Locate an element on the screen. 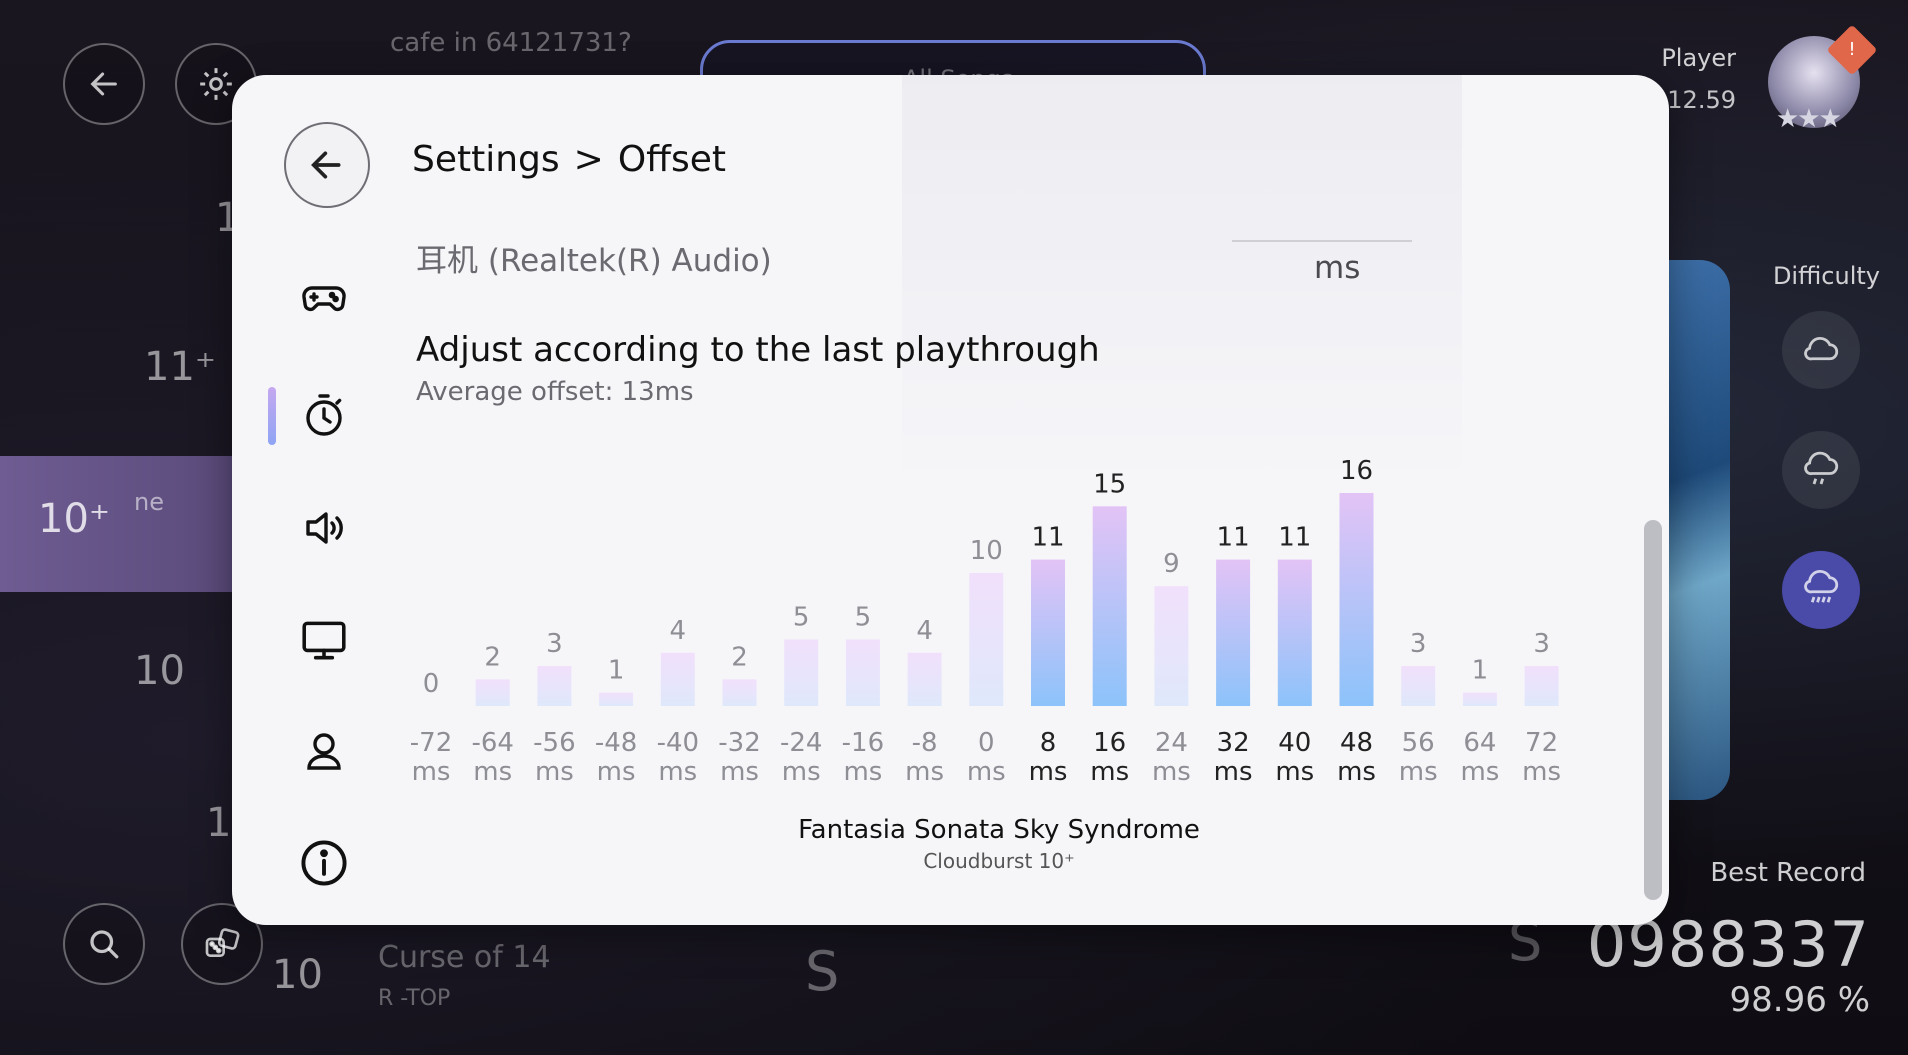 The image size is (1908, 1055). list-item-text: ne is located at coordinates (149, 502).